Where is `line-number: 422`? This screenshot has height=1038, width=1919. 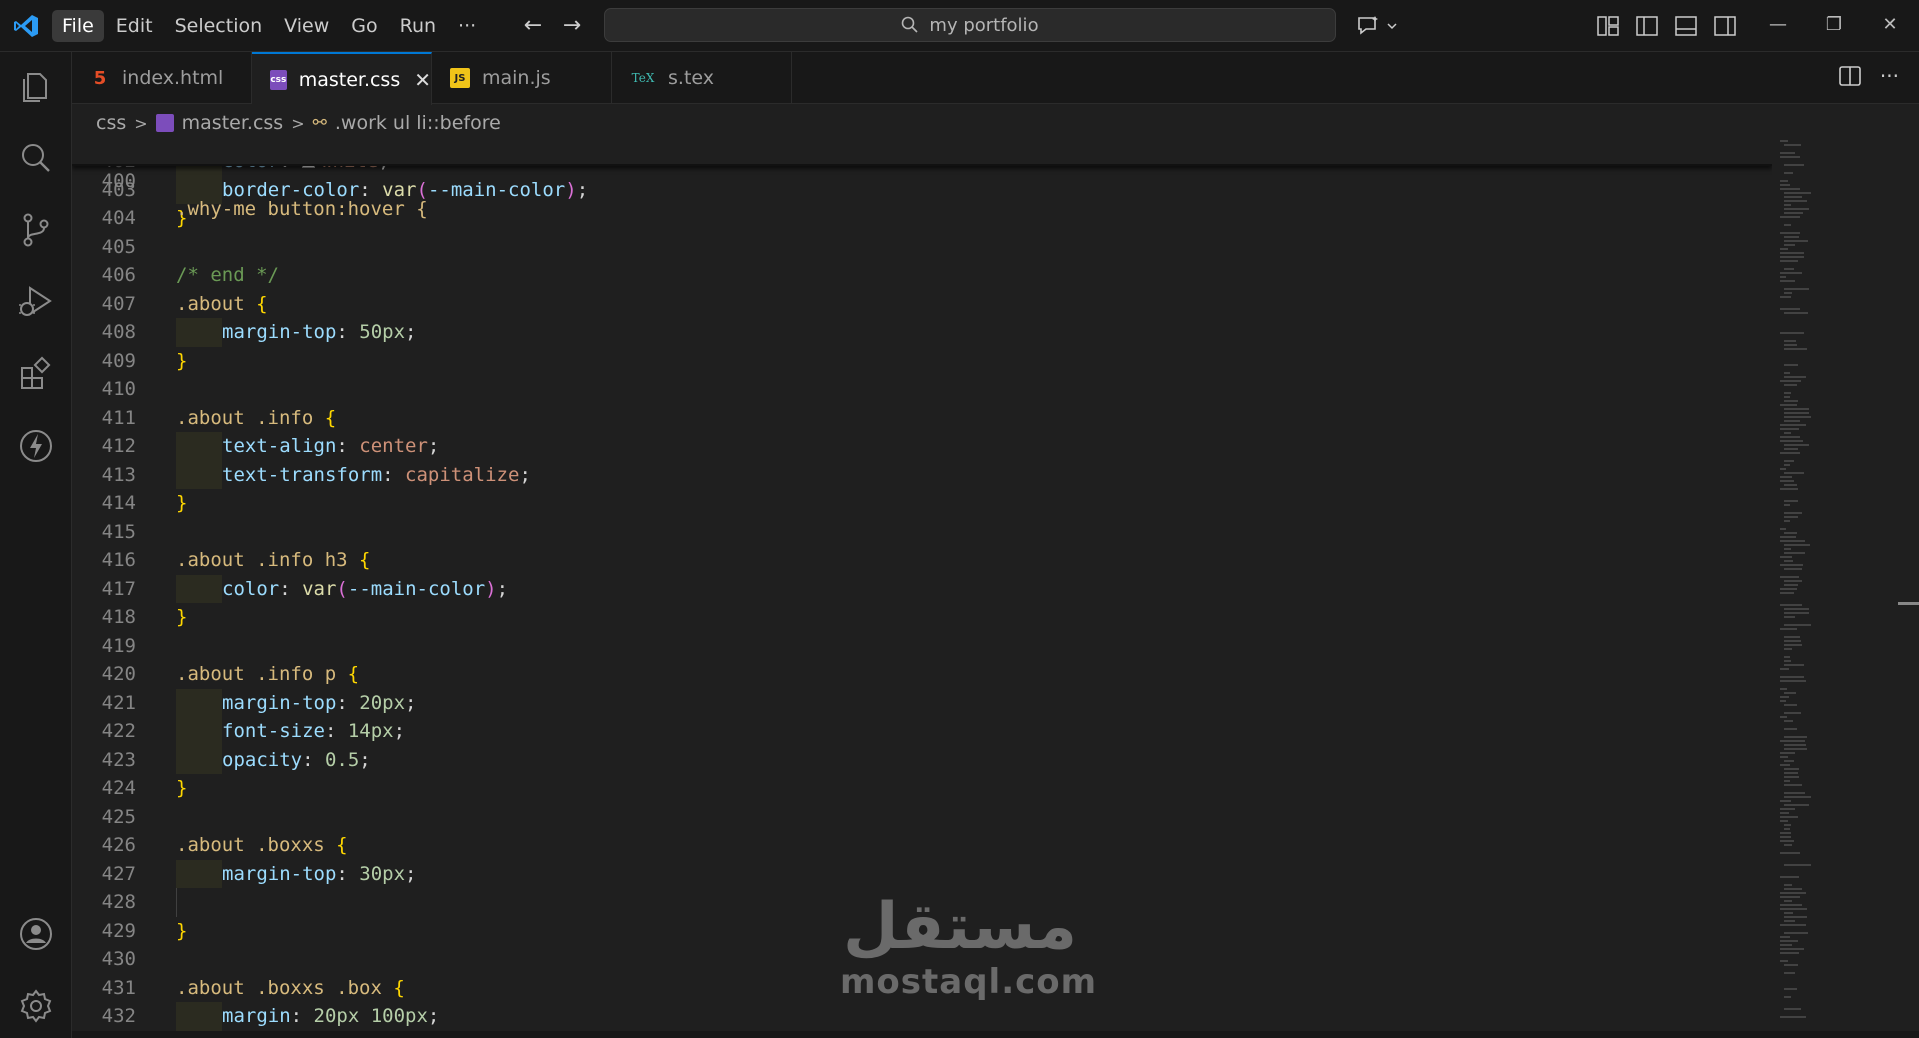 line-number: 422 is located at coordinates (118, 731).